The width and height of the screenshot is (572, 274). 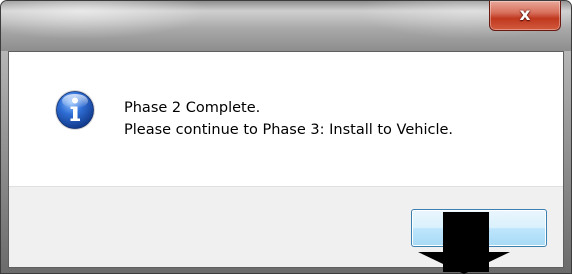 What do you see at coordinates (75, 110) in the screenshot?
I see `information-icon` at bounding box center [75, 110].